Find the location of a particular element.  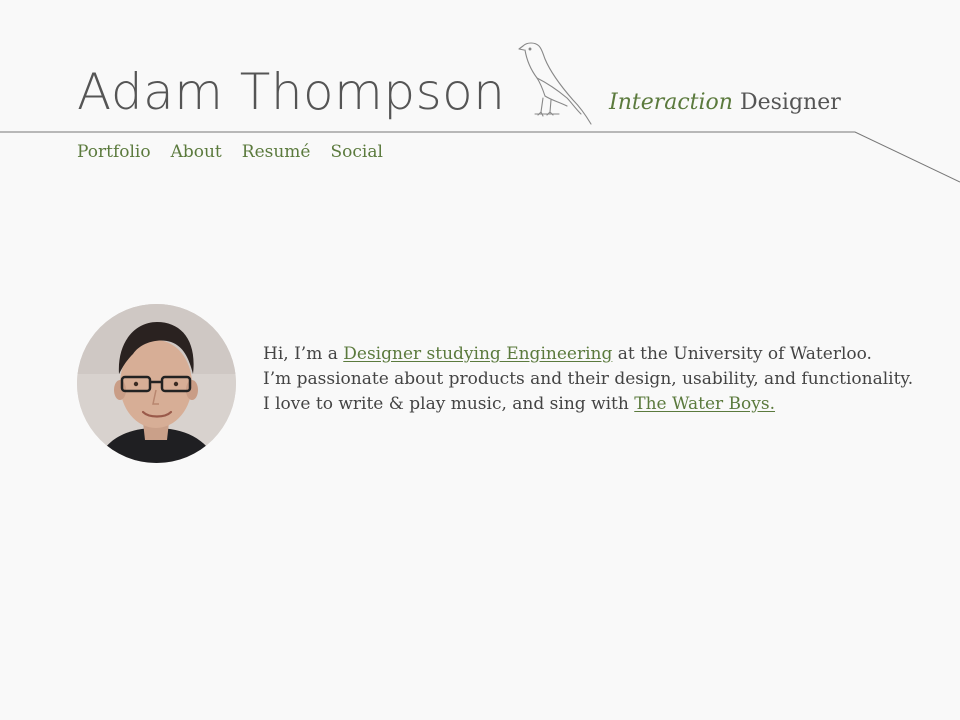

nav-resume: Resumé is located at coordinates (276, 152).